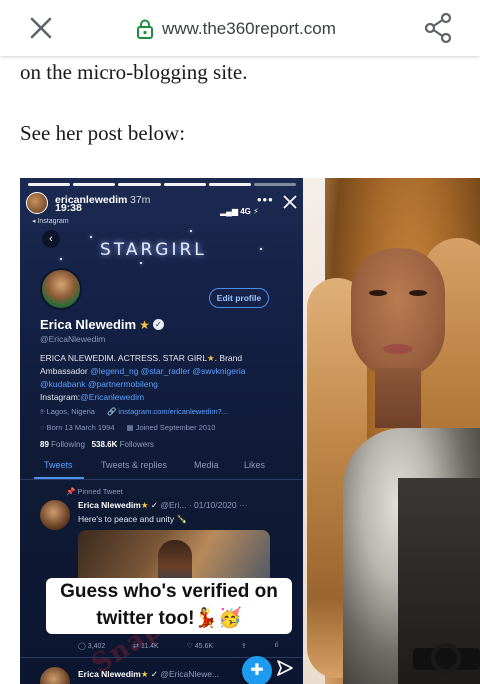  What do you see at coordinates (239, 298) in the screenshot?
I see `edit-profile-button: Edit profile` at bounding box center [239, 298].